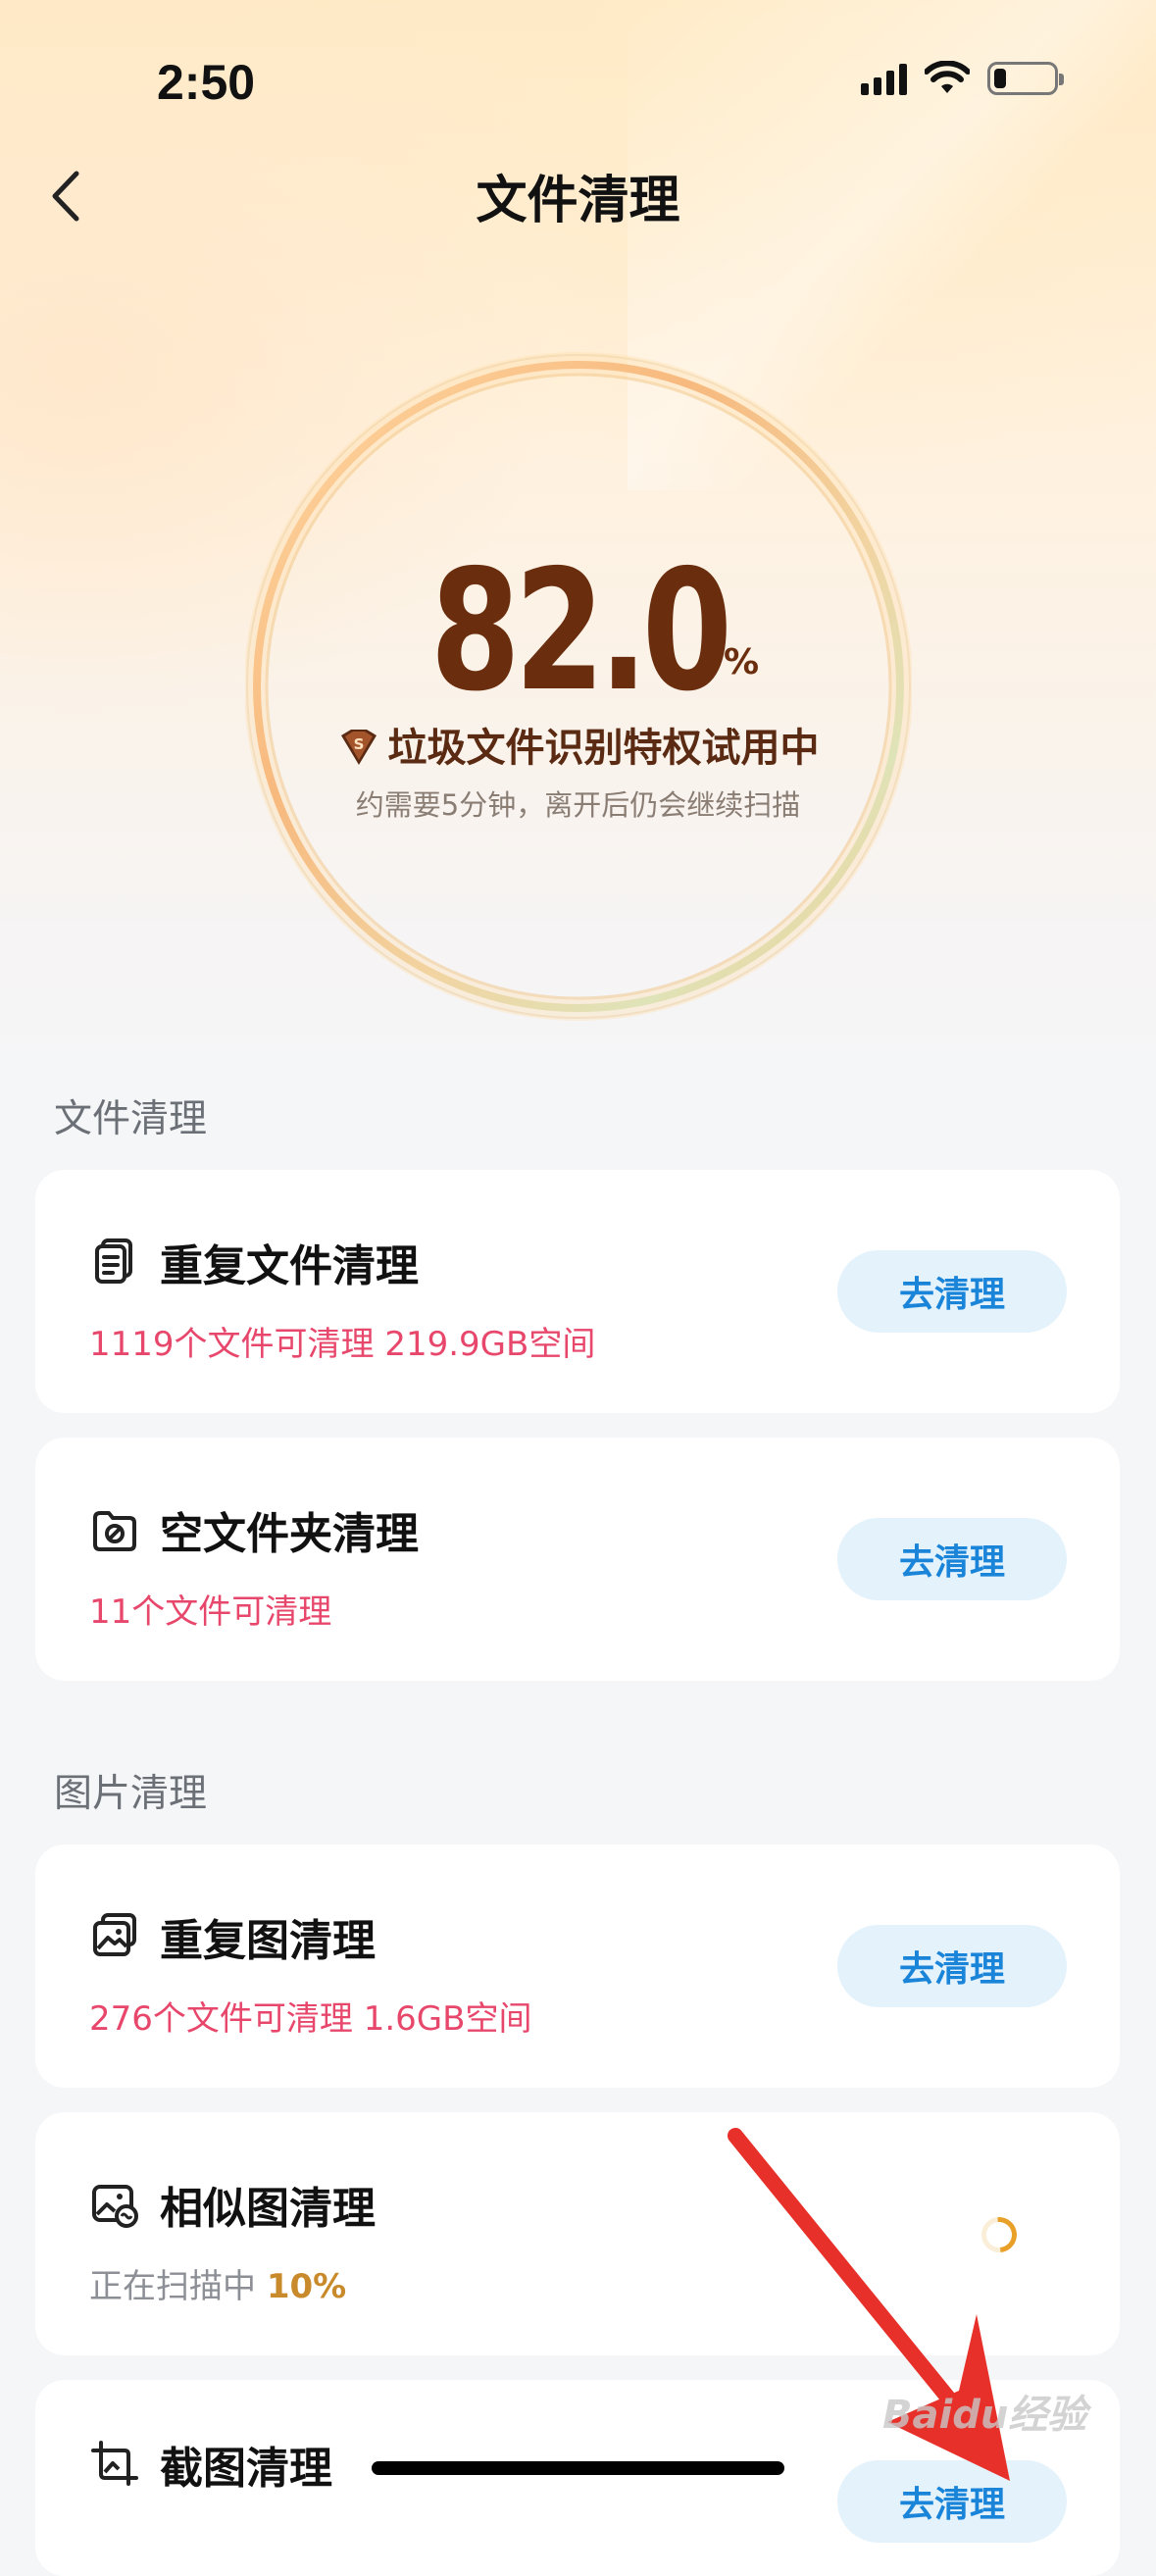  Describe the element at coordinates (577, 2233) in the screenshot. I see `card-similar-images: 相似图清理 正在扫描中 10%` at that location.